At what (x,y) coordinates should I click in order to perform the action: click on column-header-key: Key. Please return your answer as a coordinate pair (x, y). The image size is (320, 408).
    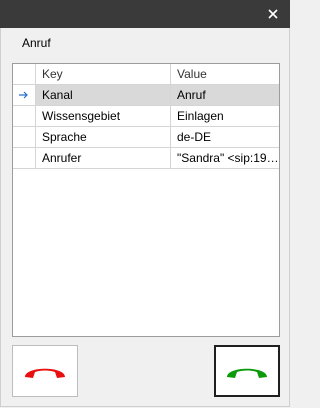
    Looking at the image, I should click on (103, 74).